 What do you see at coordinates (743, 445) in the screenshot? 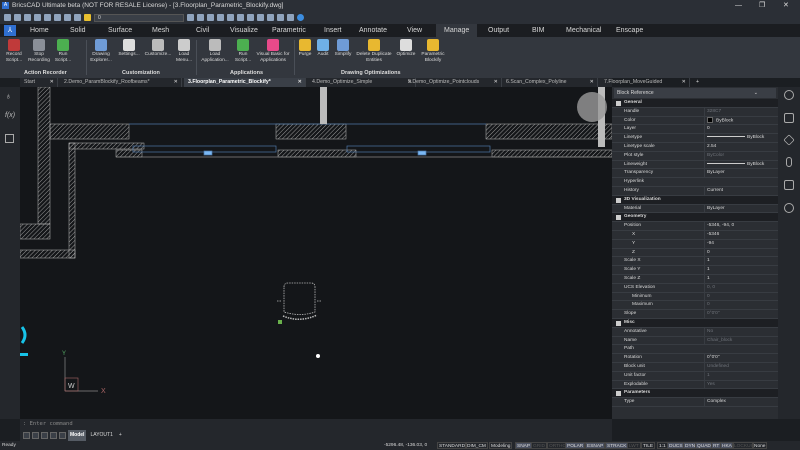
I see `status-toggle-lockui: LOCKUI` at bounding box center [743, 445].